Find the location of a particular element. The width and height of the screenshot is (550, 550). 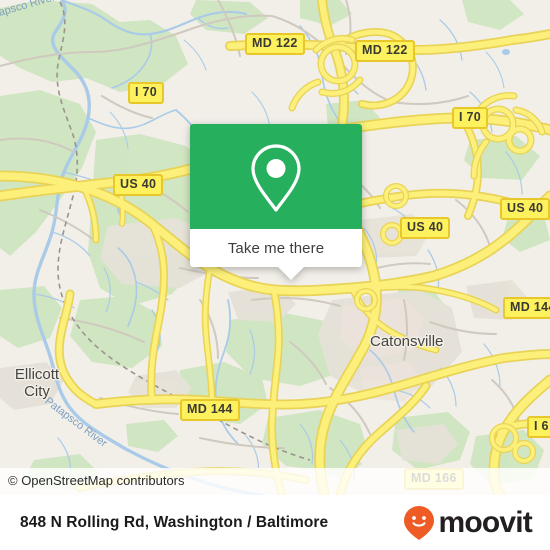

shield-us-40-center: US 40 is located at coordinates (425, 228).